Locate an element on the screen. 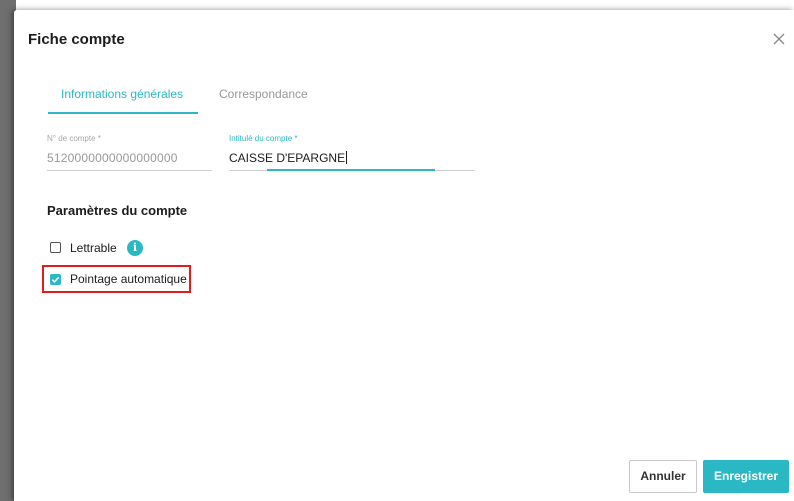 This screenshot has width=794, height=501. account-title-focus-underline is located at coordinates (351, 170).